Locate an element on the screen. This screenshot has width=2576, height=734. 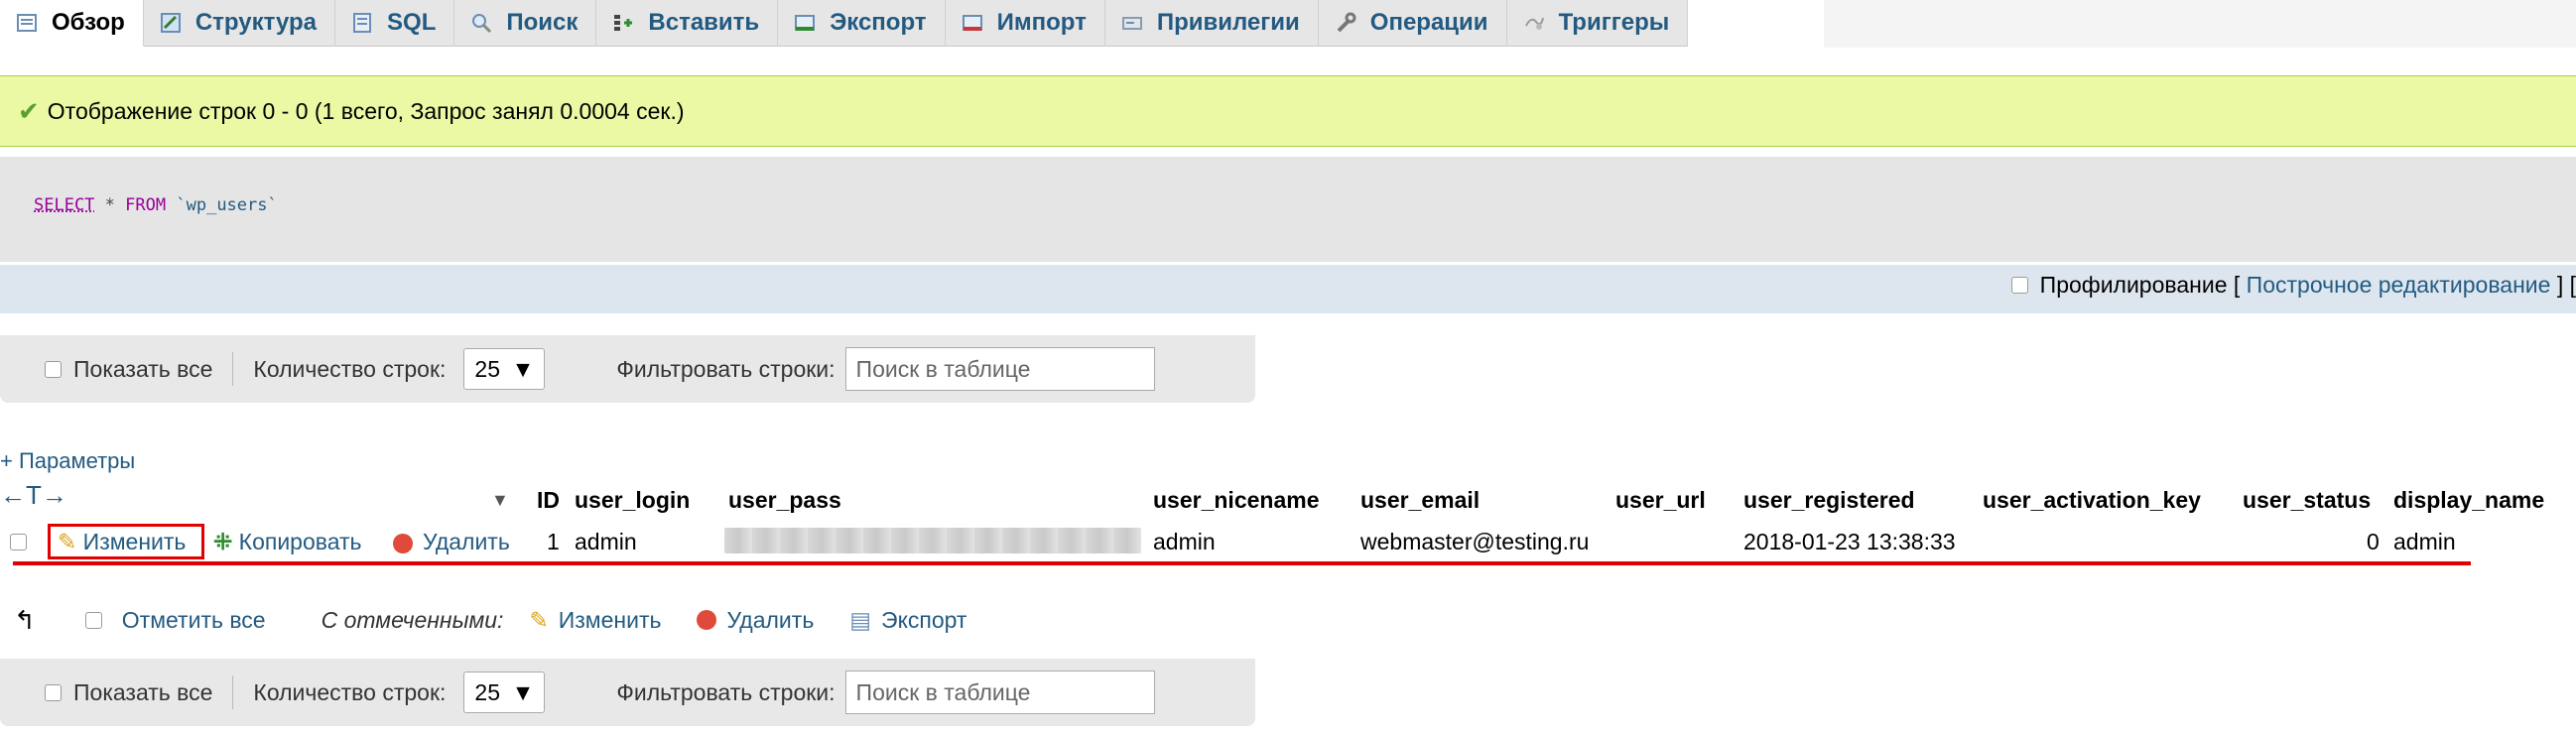
cell-user-registered: 2018-01-23 13:38:33 is located at coordinates (1850, 541).